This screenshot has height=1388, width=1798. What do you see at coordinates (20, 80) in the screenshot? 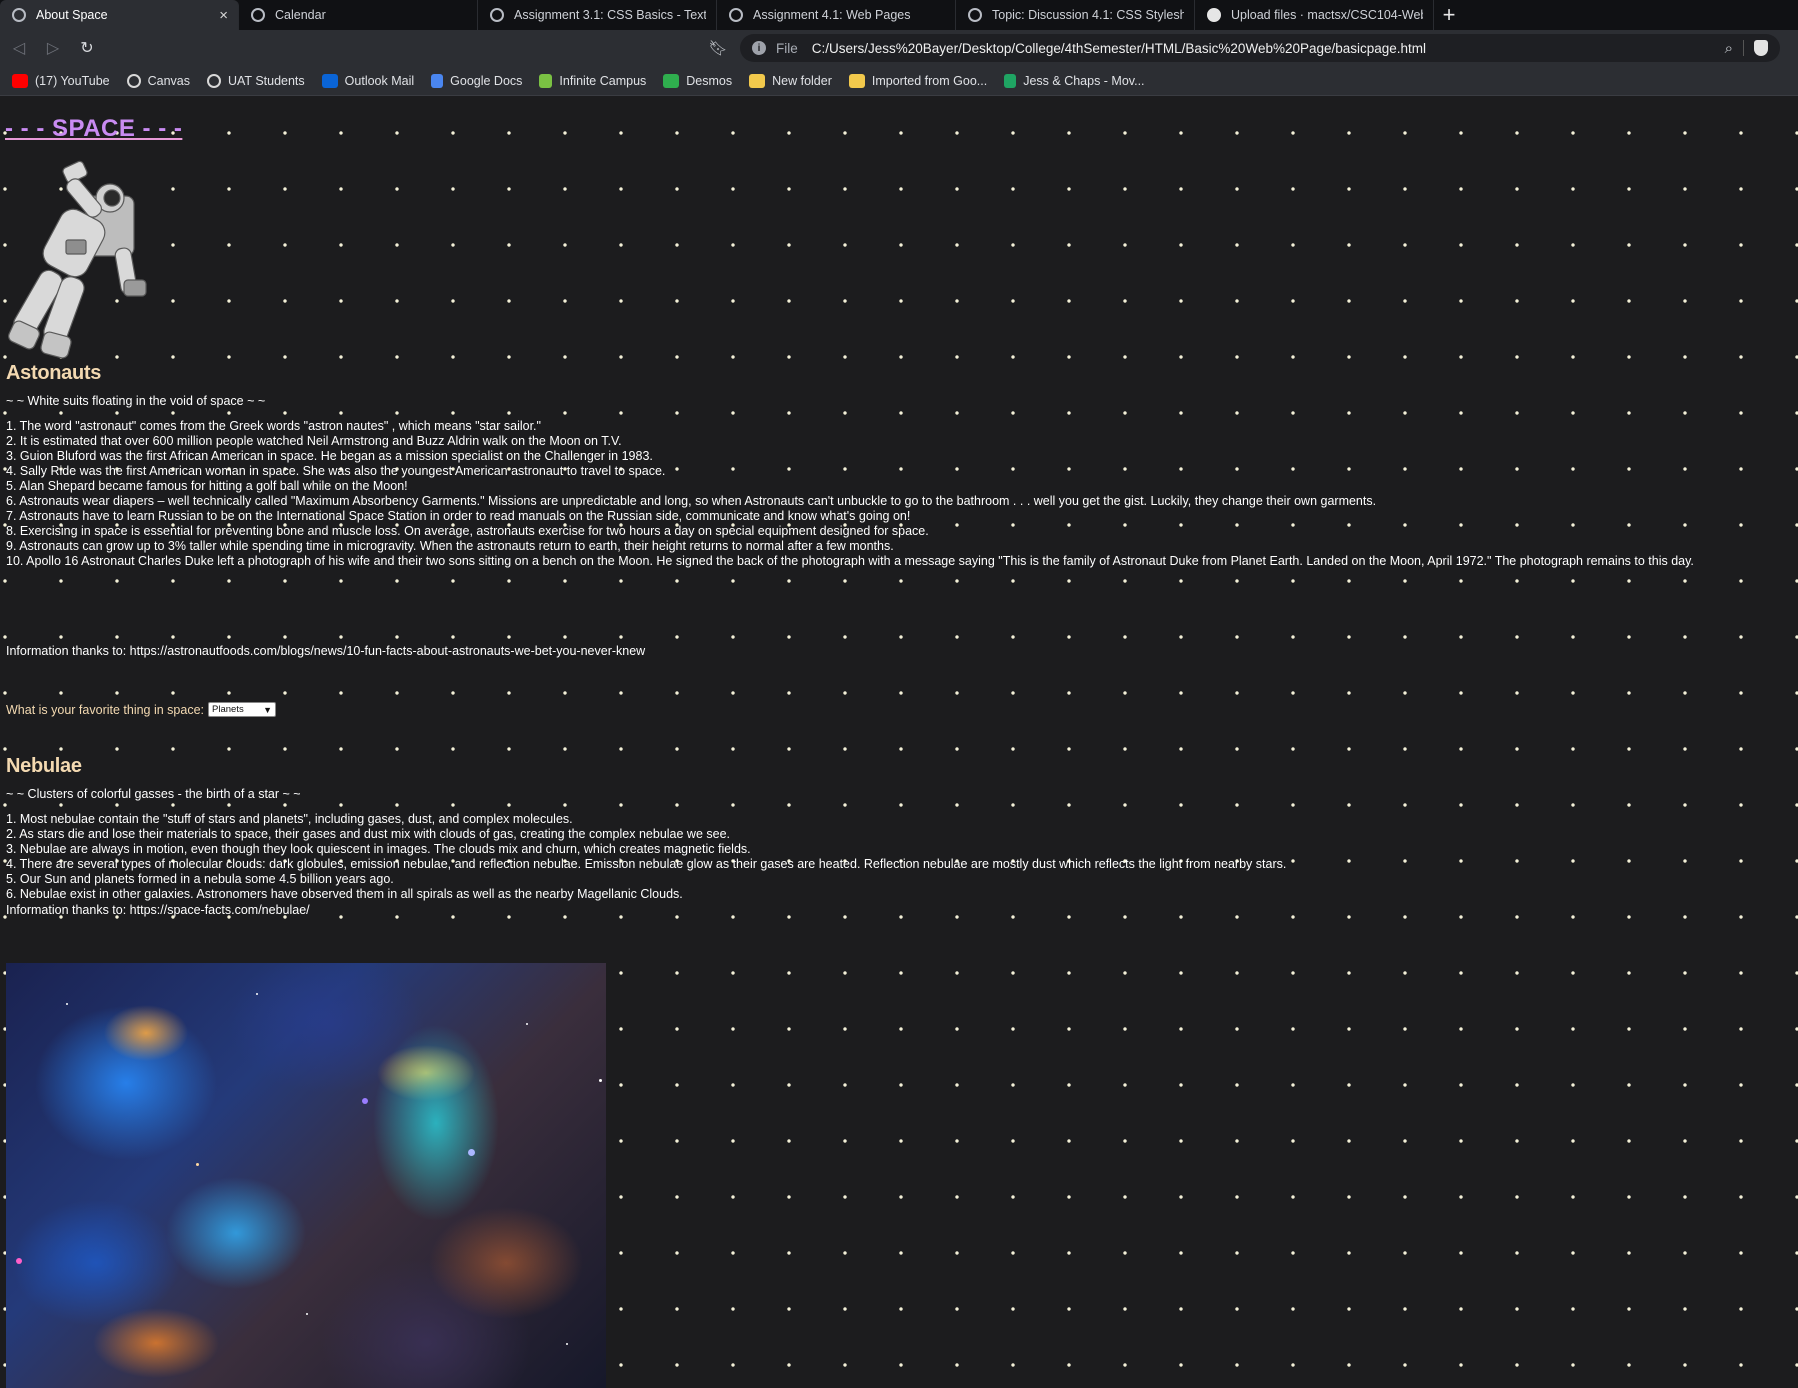
I see `youtube-icon` at bounding box center [20, 80].